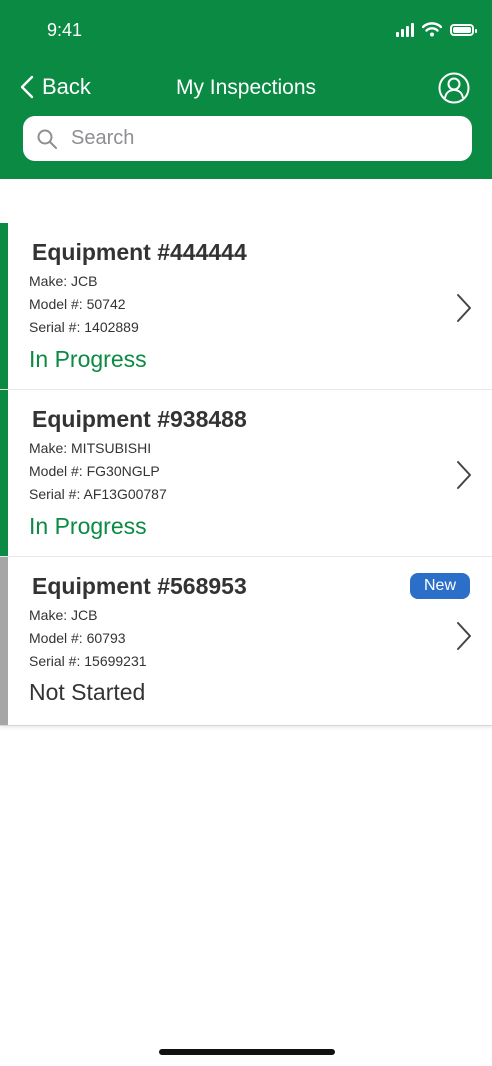  What do you see at coordinates (247, 1052) in the screenshot?
I see `home-indicator` at bounding box center [247, 1052].